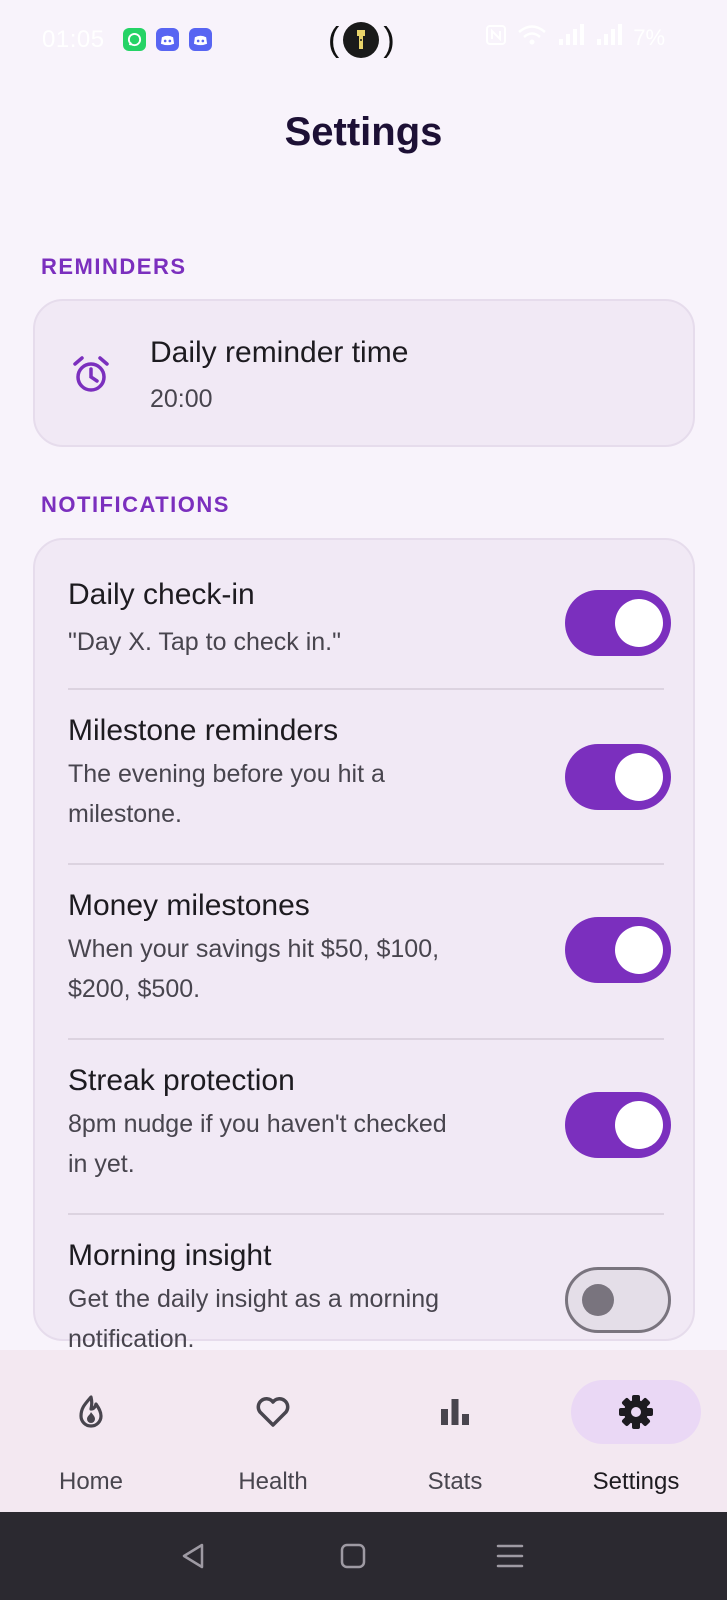 This screenshot has height=1600, width=727. What do you see at coordinates (532, 38) in the screenshot?
I see `wifi-icon` at bounding box center [532, 38].